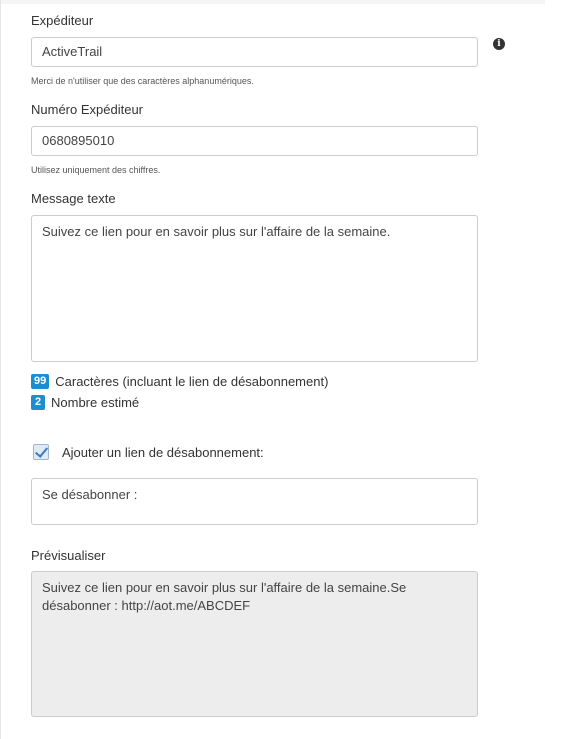 This screenshot has width=580, height=739. I want to click on estimate-count-badge: 2, so click(38, 402).